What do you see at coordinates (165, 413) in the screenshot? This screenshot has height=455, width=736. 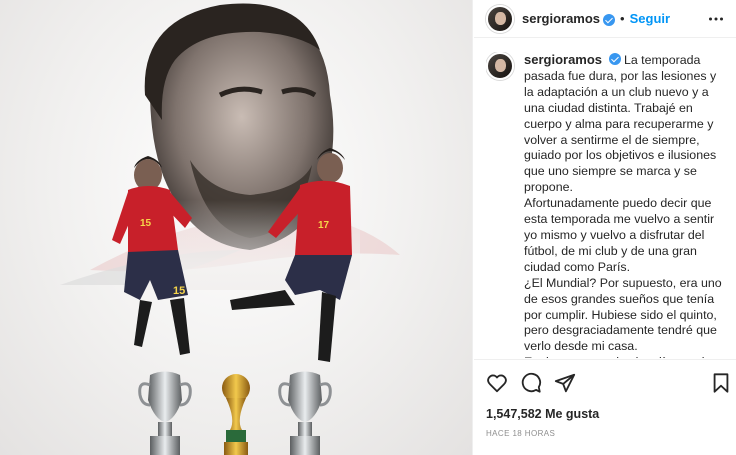 I see `trophy-euro-left` at bounding box center [165, 413].